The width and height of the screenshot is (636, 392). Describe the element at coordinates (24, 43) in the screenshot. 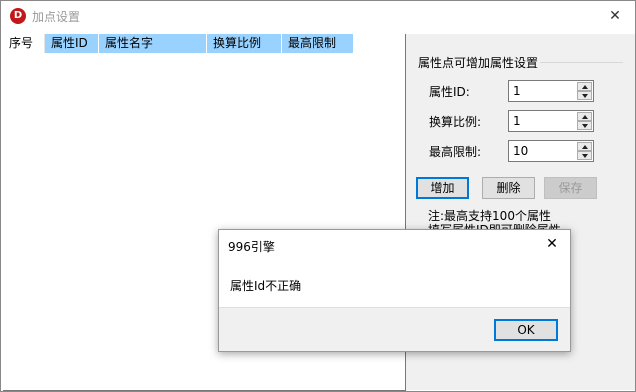

I see `column-header-index: 序号` at that location.